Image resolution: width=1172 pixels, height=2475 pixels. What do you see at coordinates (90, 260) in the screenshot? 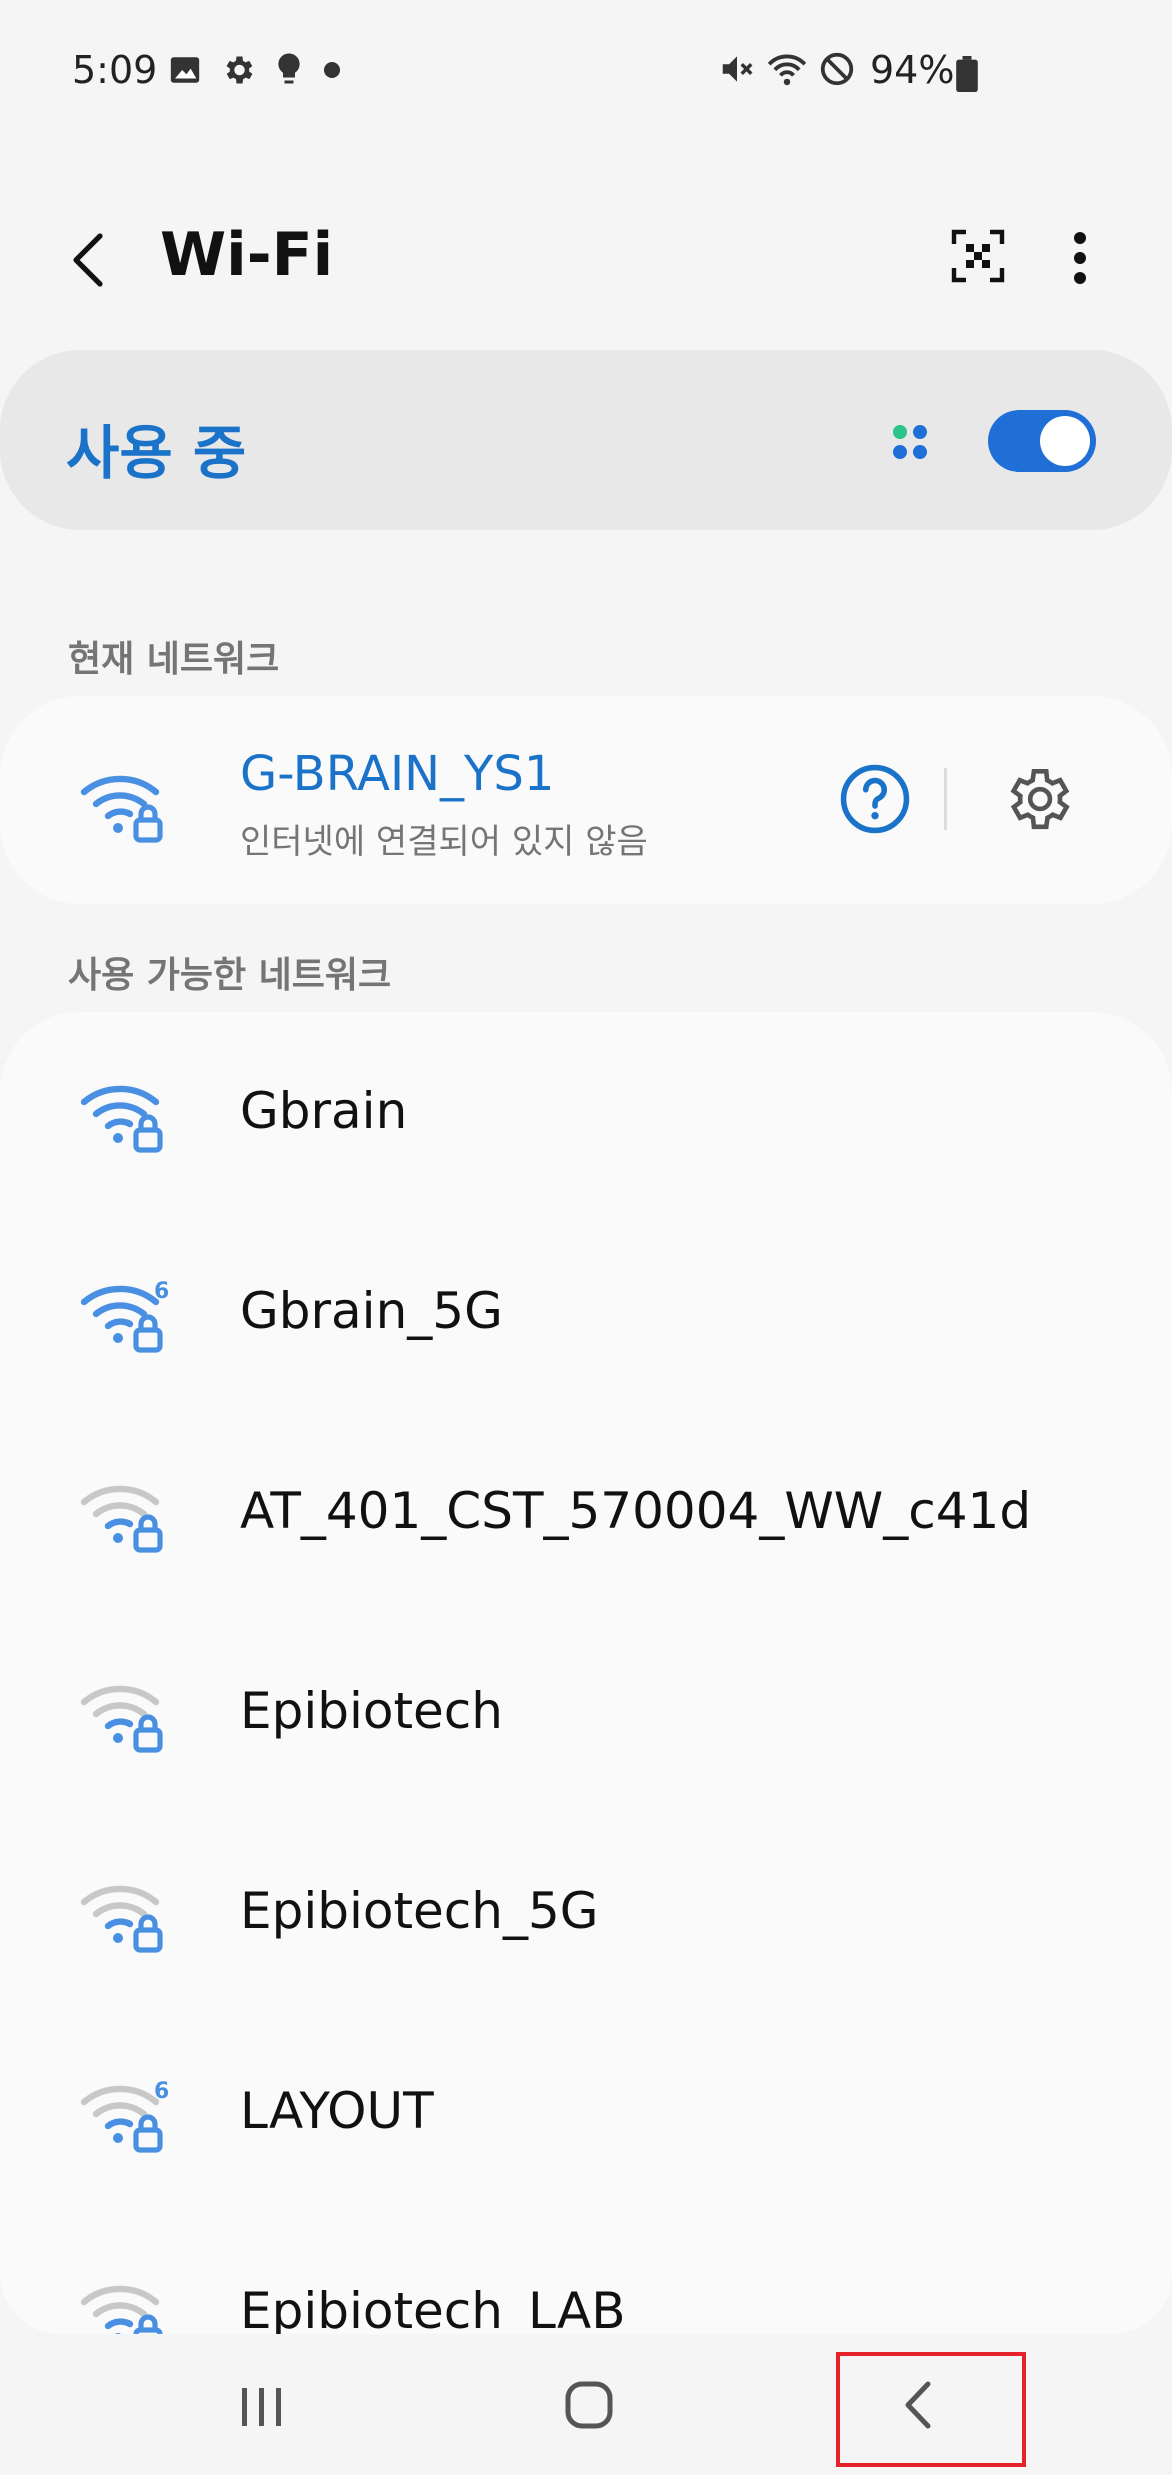
I see `back-icon` at bounding box center [90, 260].